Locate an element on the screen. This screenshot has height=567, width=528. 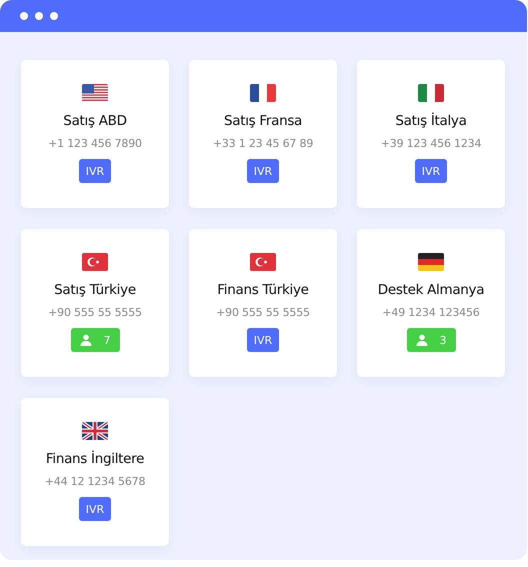
number-card: Destek Almanya +49 1234 123456 3 is located at coordinates (431, 303).